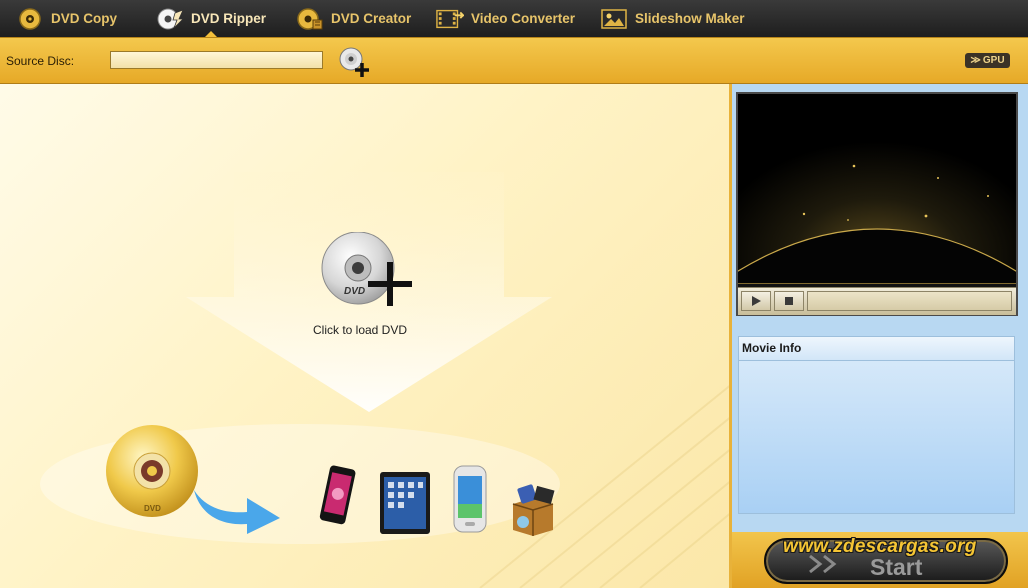 This screenshot has width=1028, height=588. I want to click on gpu-acceleration-badge: ≫ GPU, so click(987, 60).